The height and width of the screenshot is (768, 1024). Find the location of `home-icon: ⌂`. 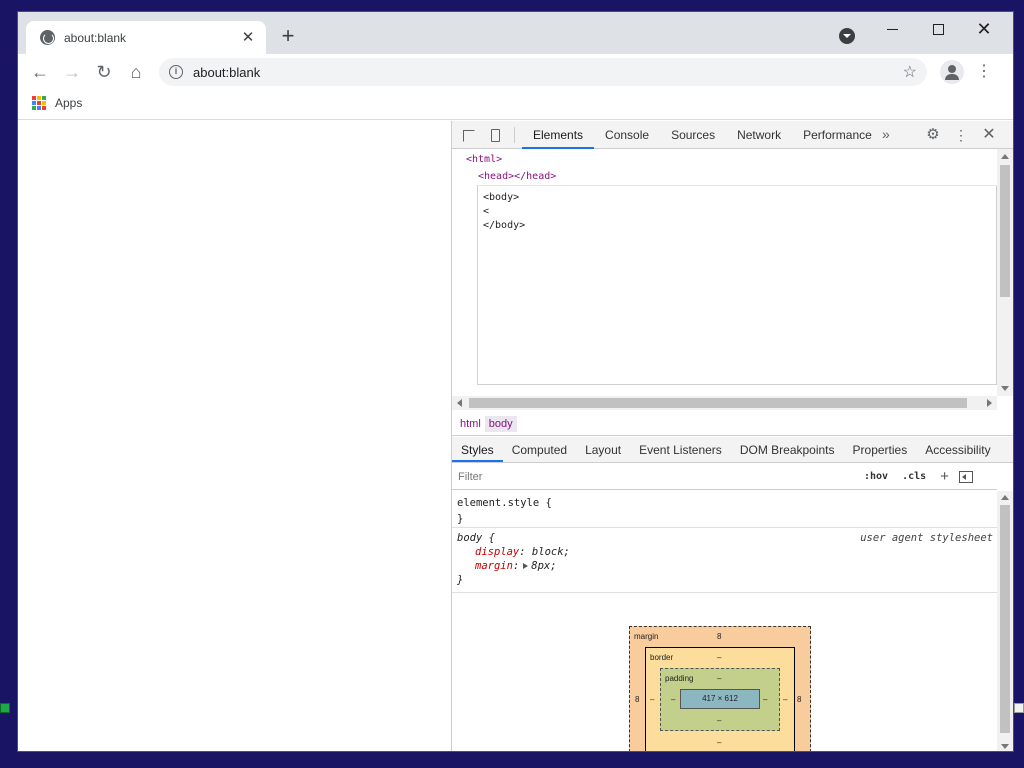

home-icon: ⌂ is located at coordinates (136, 72).